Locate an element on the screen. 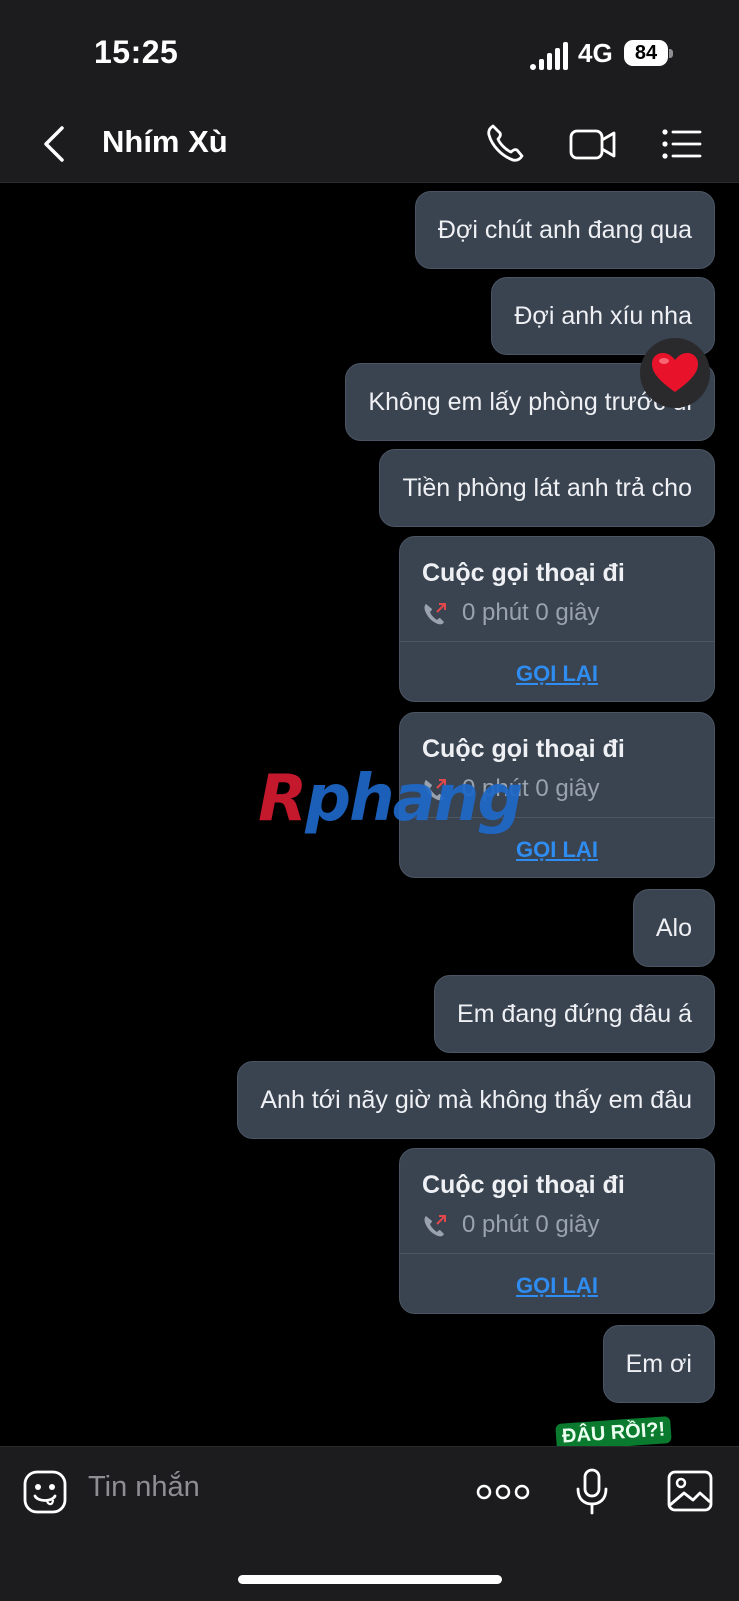  heart-reaction is located at coordinates (675, 373).